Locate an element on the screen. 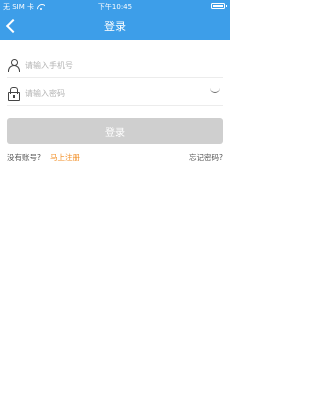 This screenshot has height=409, width=320. header: 无 SIM 卡 下午10:45 登录 is located at coordinates (115, 20).